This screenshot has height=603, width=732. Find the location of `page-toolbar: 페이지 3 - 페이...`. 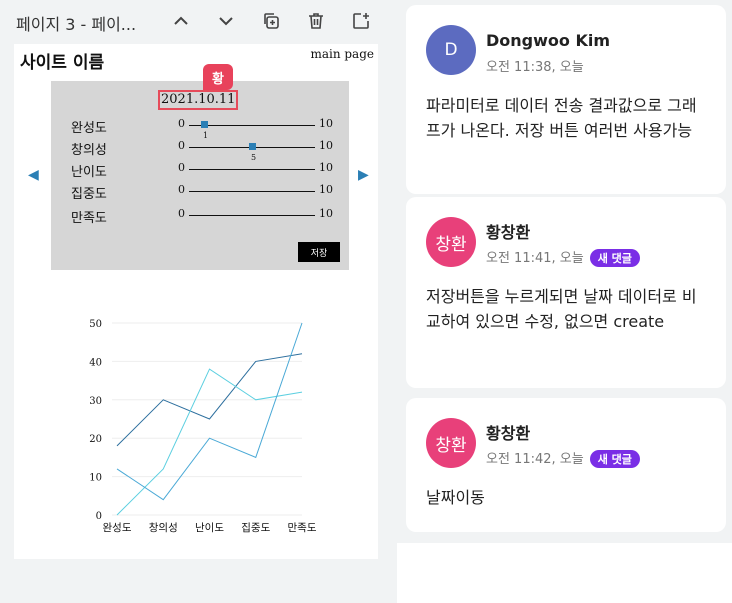

page-toolbar: 페이지 3 - 페이... is located at coordinates (195, 22).